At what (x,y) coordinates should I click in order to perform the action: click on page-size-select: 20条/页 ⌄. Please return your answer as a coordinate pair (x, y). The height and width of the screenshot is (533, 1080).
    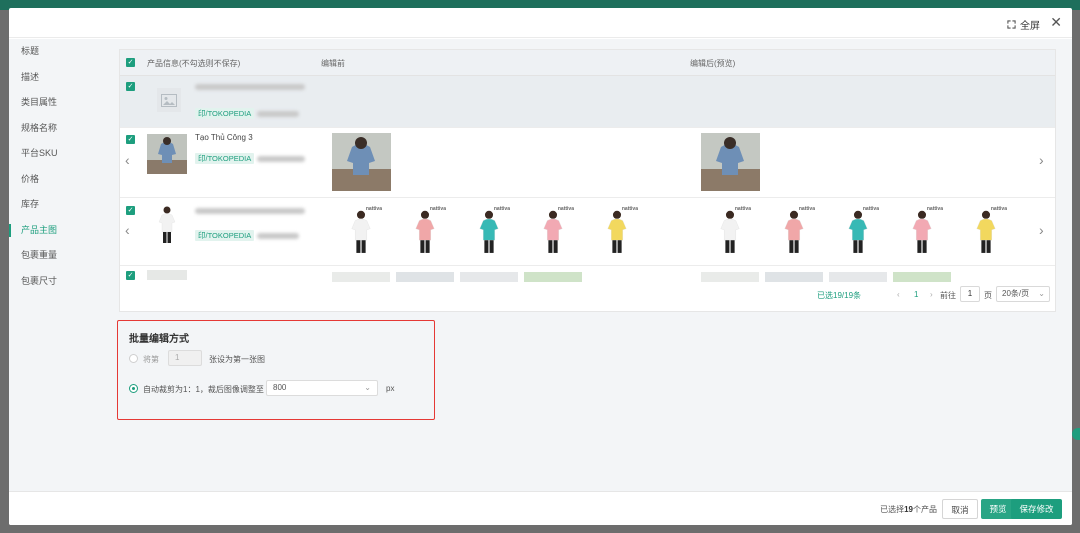
    Looking at the image, I should click on (1023, 294).